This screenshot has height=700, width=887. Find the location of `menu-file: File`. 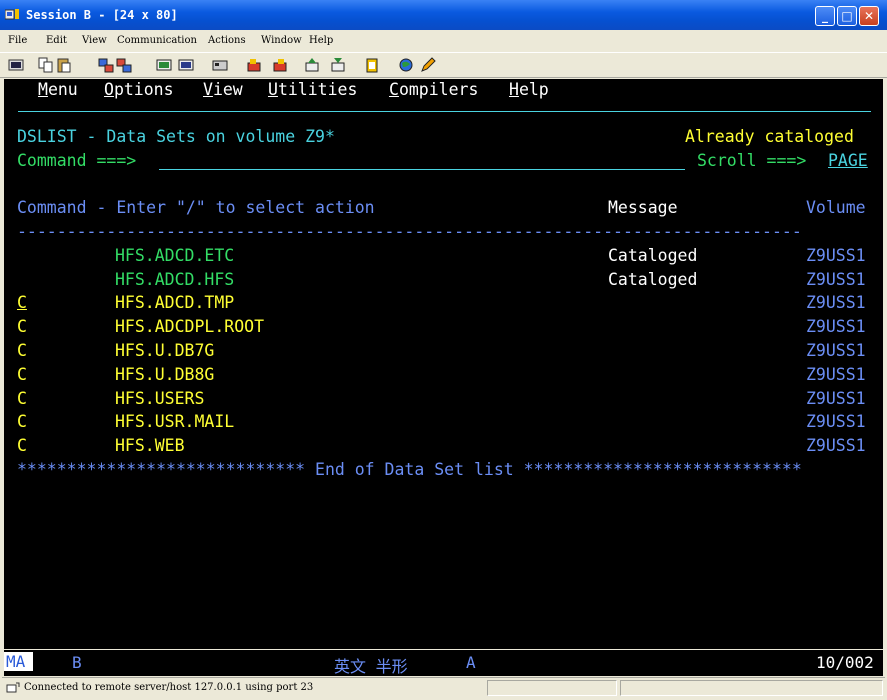

menu-file: File is located at coordinates (17, 40).